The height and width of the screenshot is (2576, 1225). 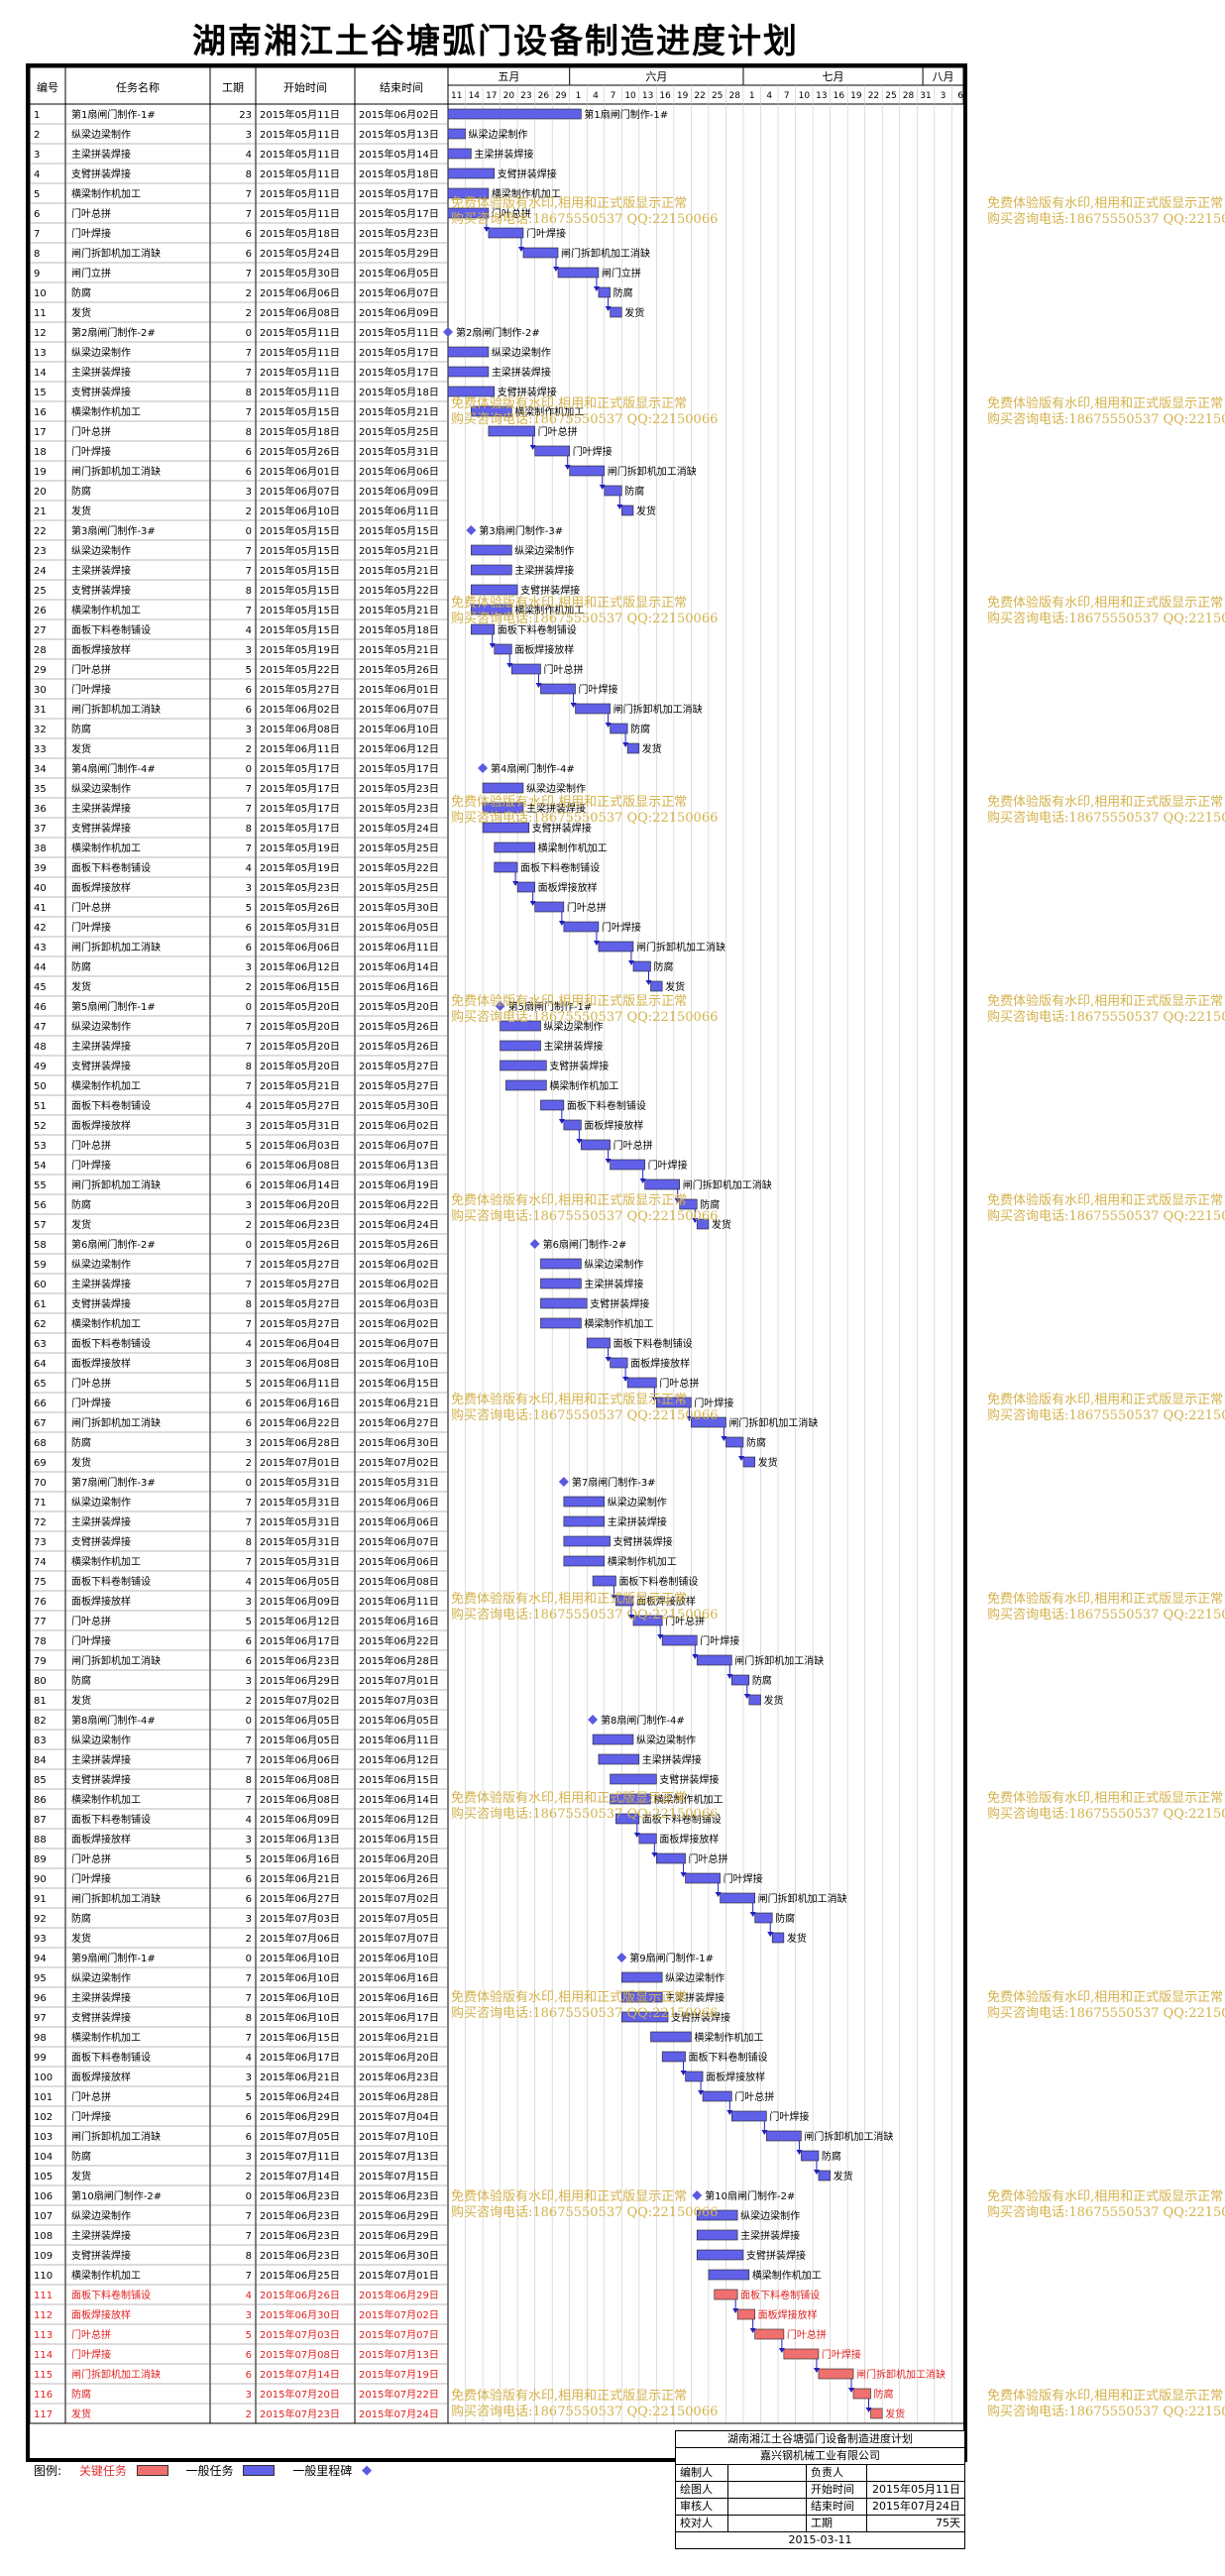 What do you see at coordinates (399, 292) in the screenshot?
I see `task-end: 2015年06月07日` at bounding box center [399, 292].